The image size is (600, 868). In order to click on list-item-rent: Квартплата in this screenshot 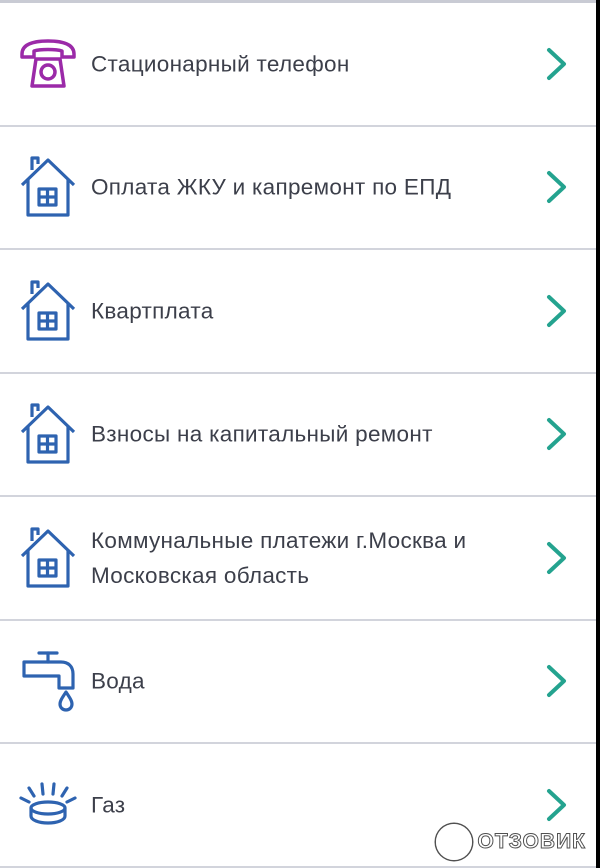, I will do `click(300, 312)`.